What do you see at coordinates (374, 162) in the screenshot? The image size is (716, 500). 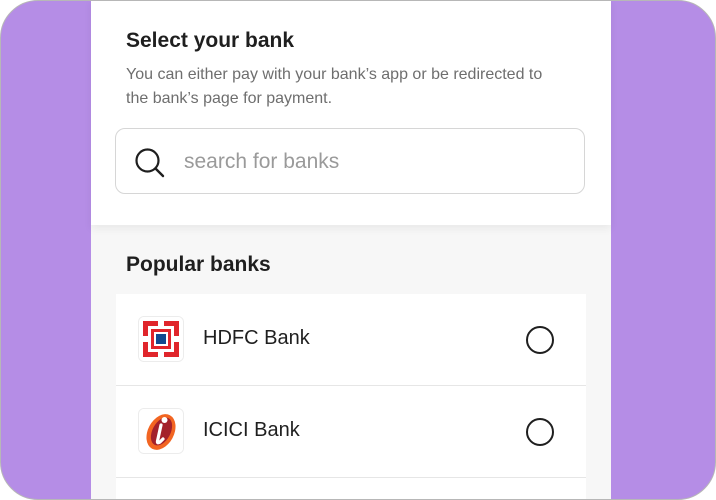 I see `search-input` at bounding box center [374, 162].